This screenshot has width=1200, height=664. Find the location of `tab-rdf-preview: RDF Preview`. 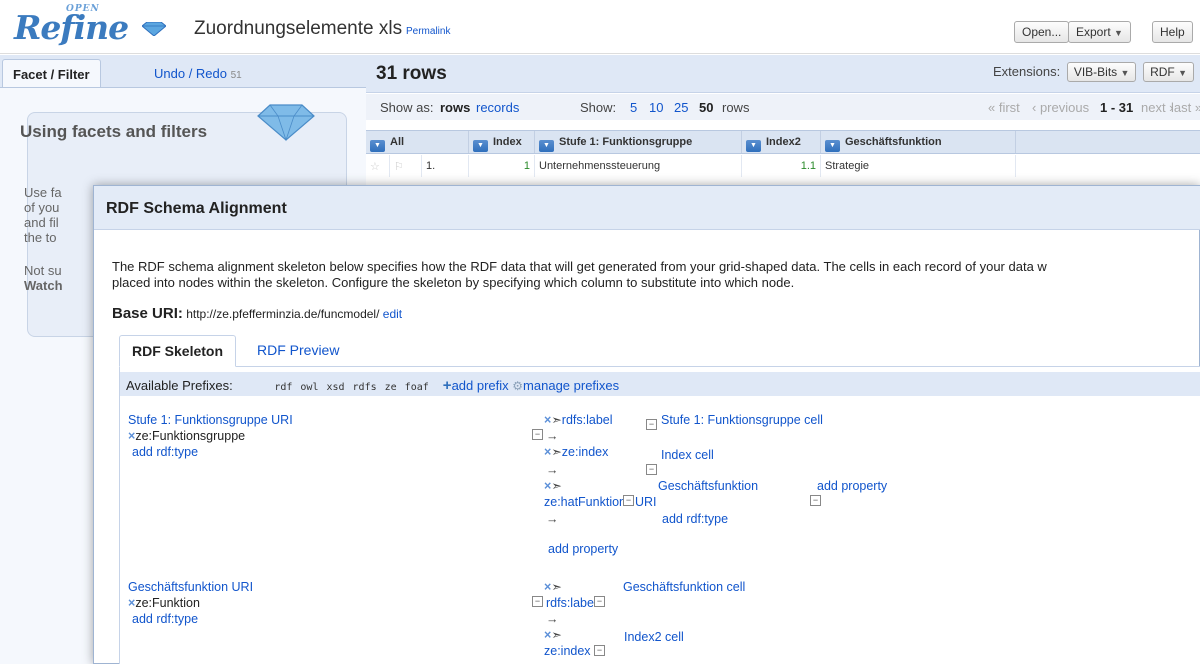

tab-rdf-preview: RDF Preview is located at coordinates (298, 351).